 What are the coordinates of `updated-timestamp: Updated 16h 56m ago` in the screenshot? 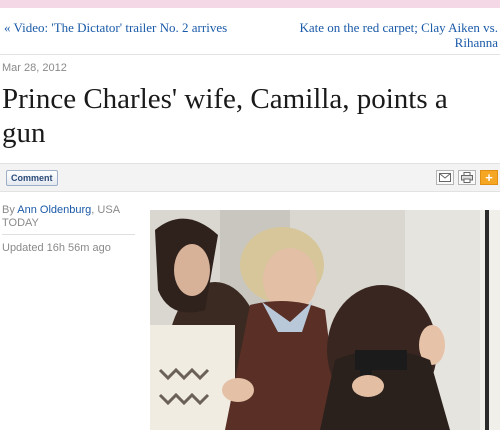 It's located at (56, 248).